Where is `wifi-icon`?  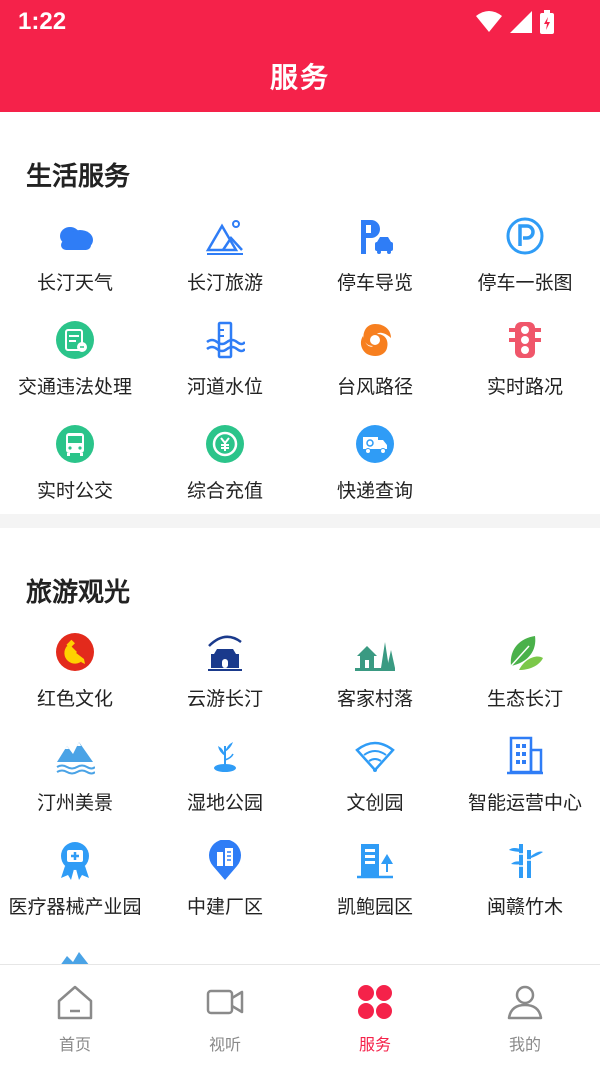
wifi-icon is located at coordinates (489, 21).